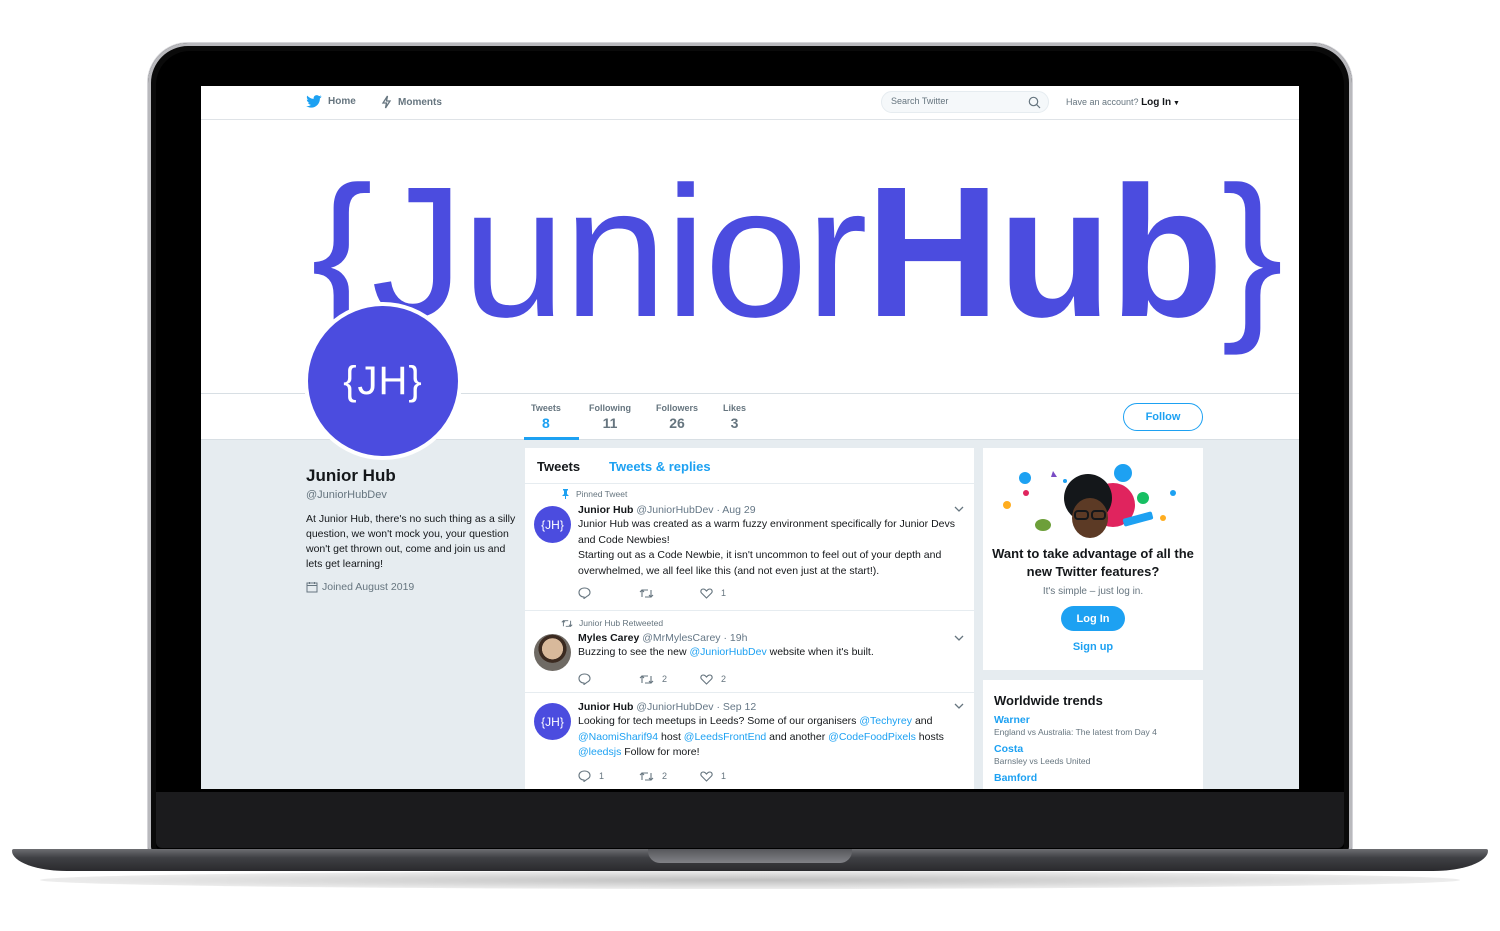 The image size is (1500, 931). I want to click on trend-description: Barnsley vs Leeds United, so click(1042, 761).